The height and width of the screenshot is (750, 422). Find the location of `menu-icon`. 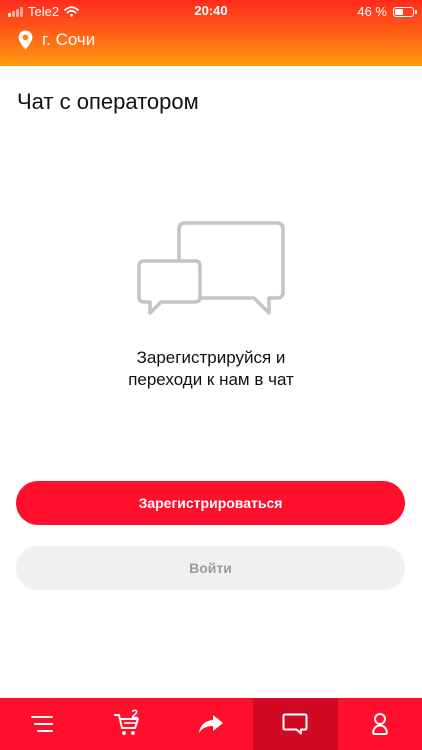

menu-icon is located at coordinates (42, 724).